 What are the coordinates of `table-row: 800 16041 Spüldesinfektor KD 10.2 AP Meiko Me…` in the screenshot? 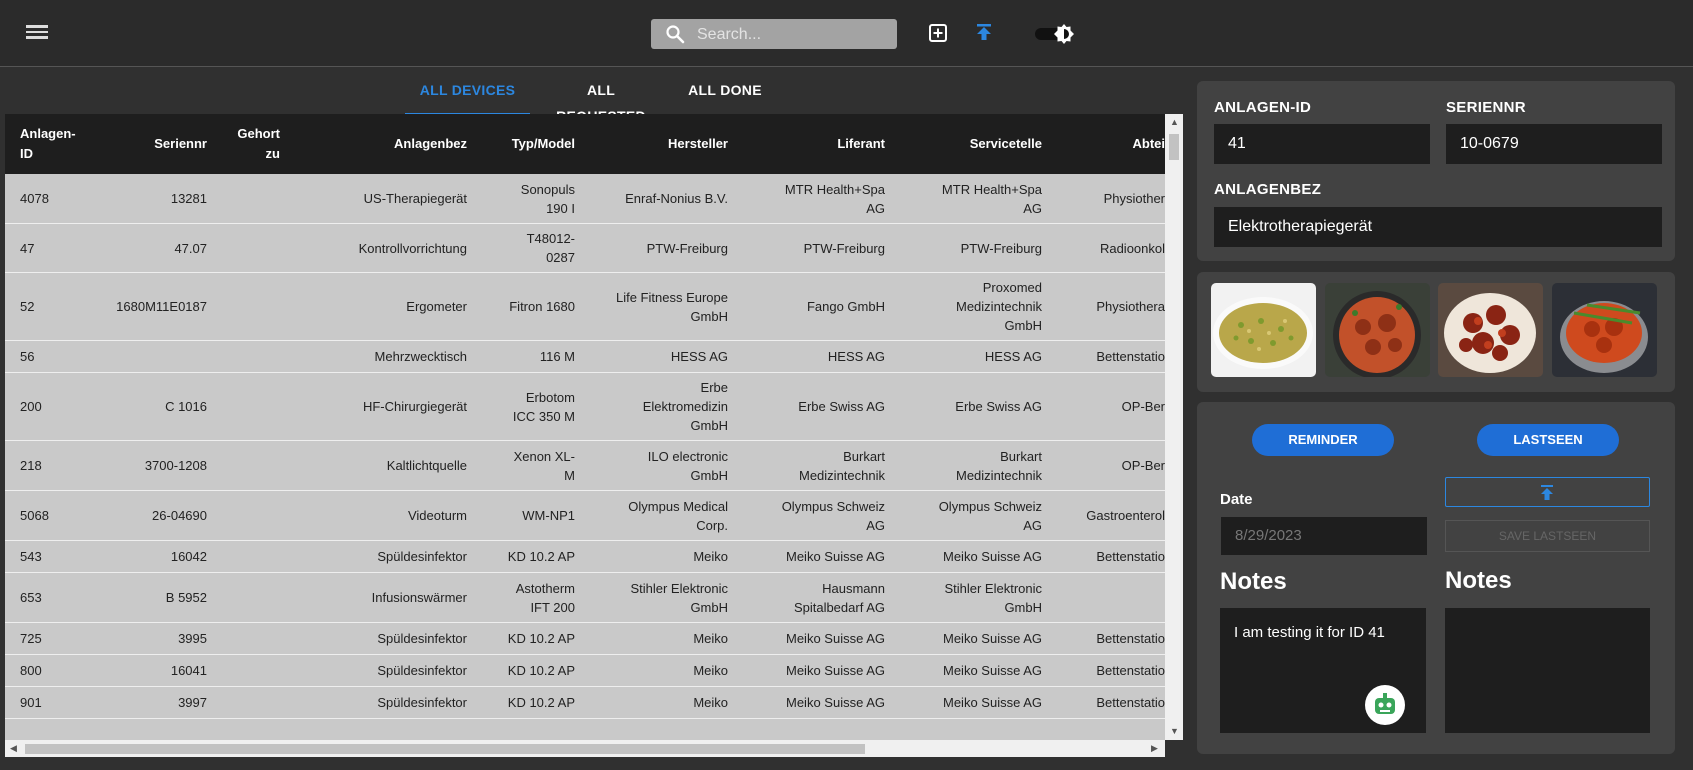 It's located at (585, 671).